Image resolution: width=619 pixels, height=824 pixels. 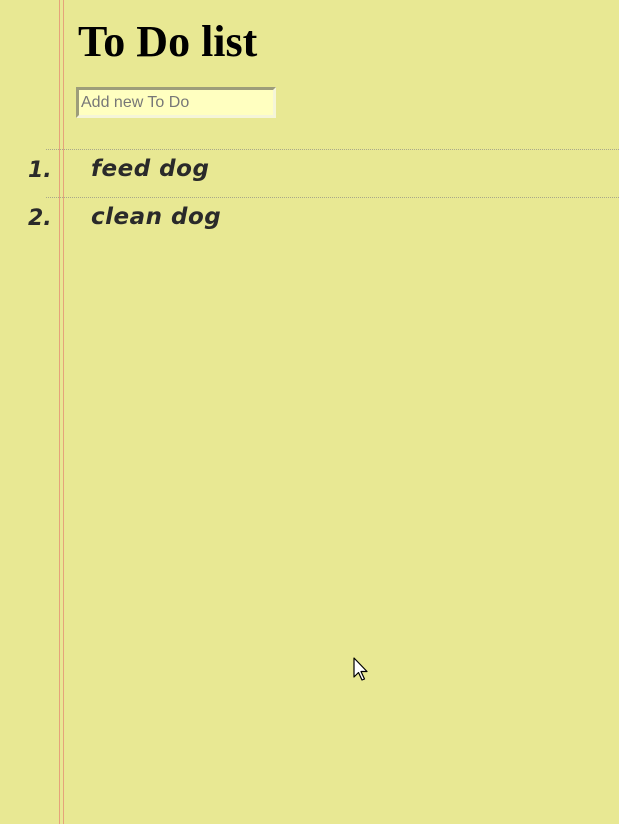 I want to click on todo-number: 1., so click(x=40, y=170).